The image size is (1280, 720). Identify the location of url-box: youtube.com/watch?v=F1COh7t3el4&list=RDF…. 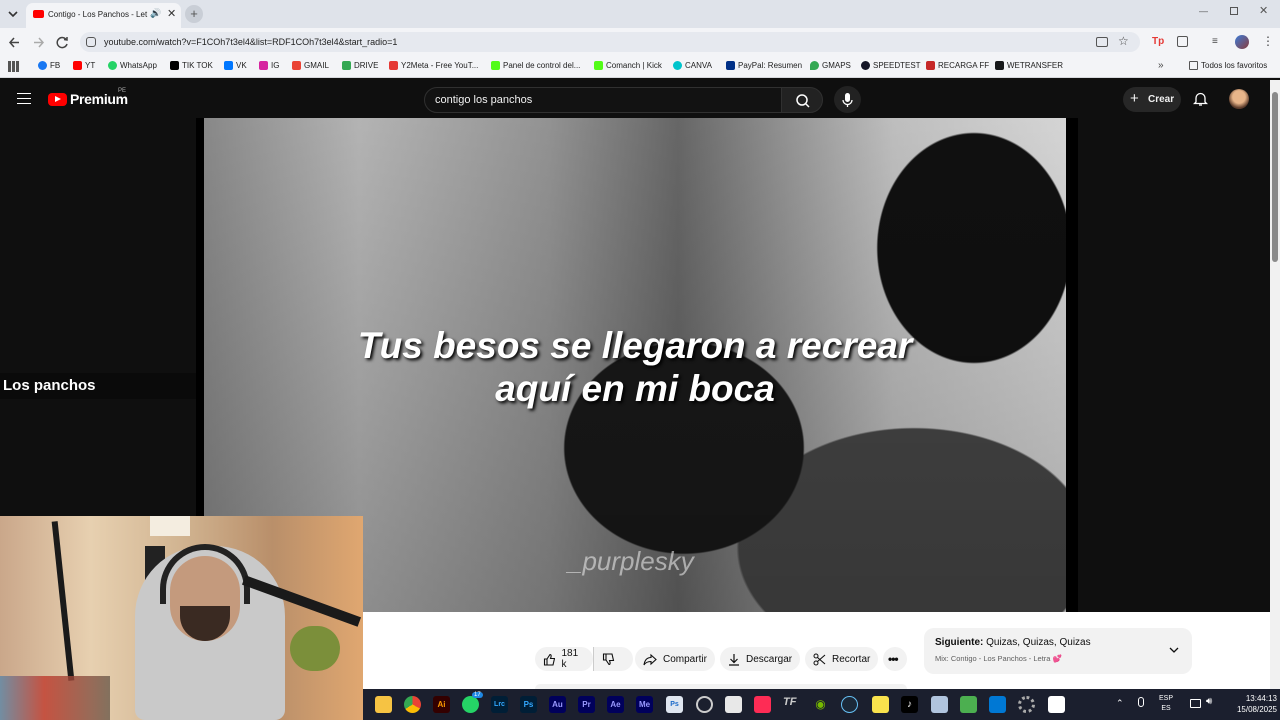
(610, 42).